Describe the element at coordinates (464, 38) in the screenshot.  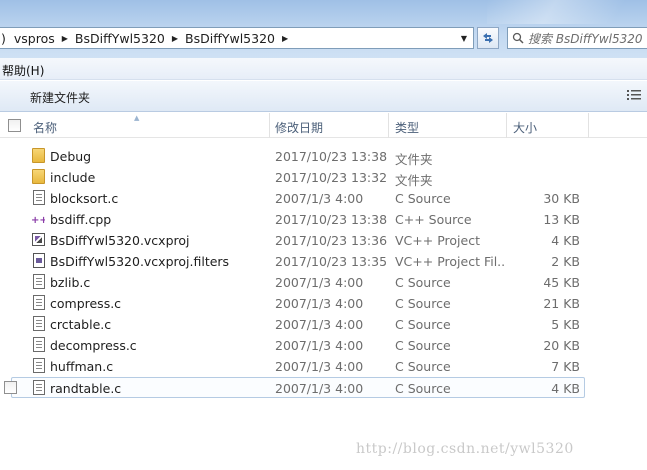
I see `address-dropdown-icon: ▼` at that location.